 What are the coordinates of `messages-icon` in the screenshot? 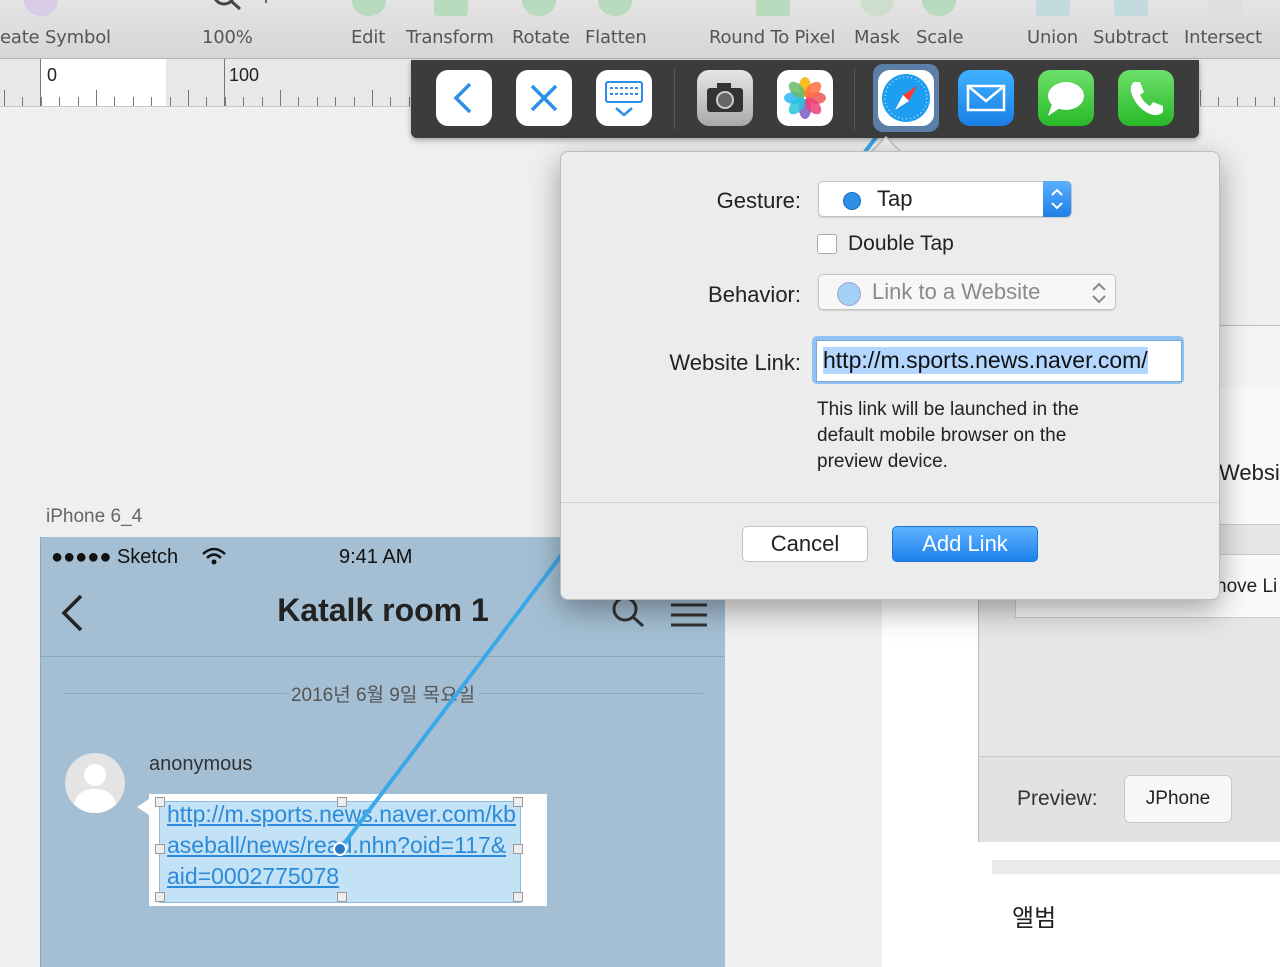 It's located at (1066, 98).